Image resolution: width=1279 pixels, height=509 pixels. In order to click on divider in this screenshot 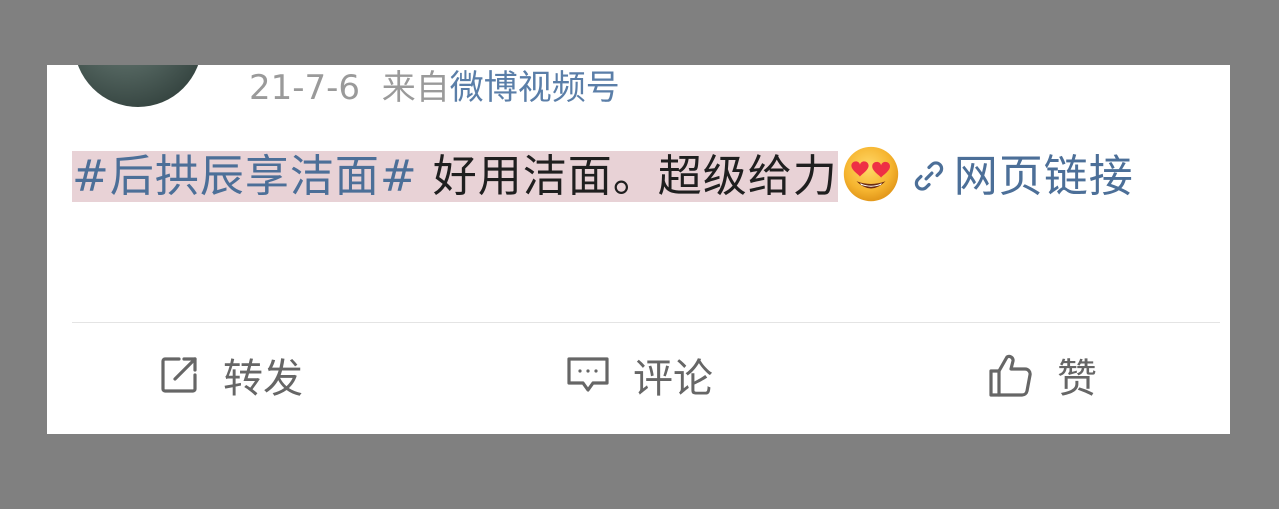, I will do `click(646, 322)`.